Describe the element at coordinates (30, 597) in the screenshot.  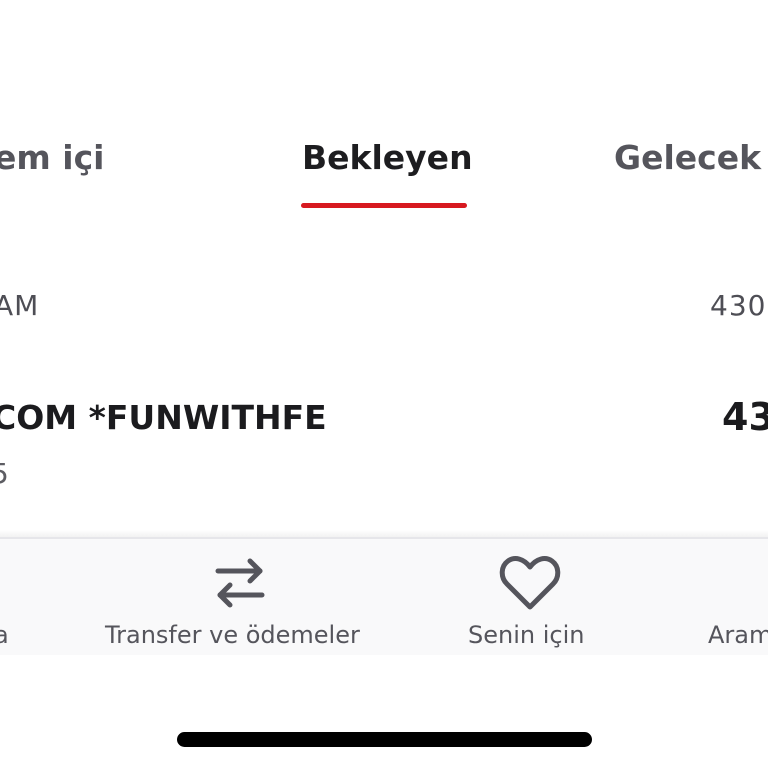
I see `nav-item-partial-left: a` at that location.